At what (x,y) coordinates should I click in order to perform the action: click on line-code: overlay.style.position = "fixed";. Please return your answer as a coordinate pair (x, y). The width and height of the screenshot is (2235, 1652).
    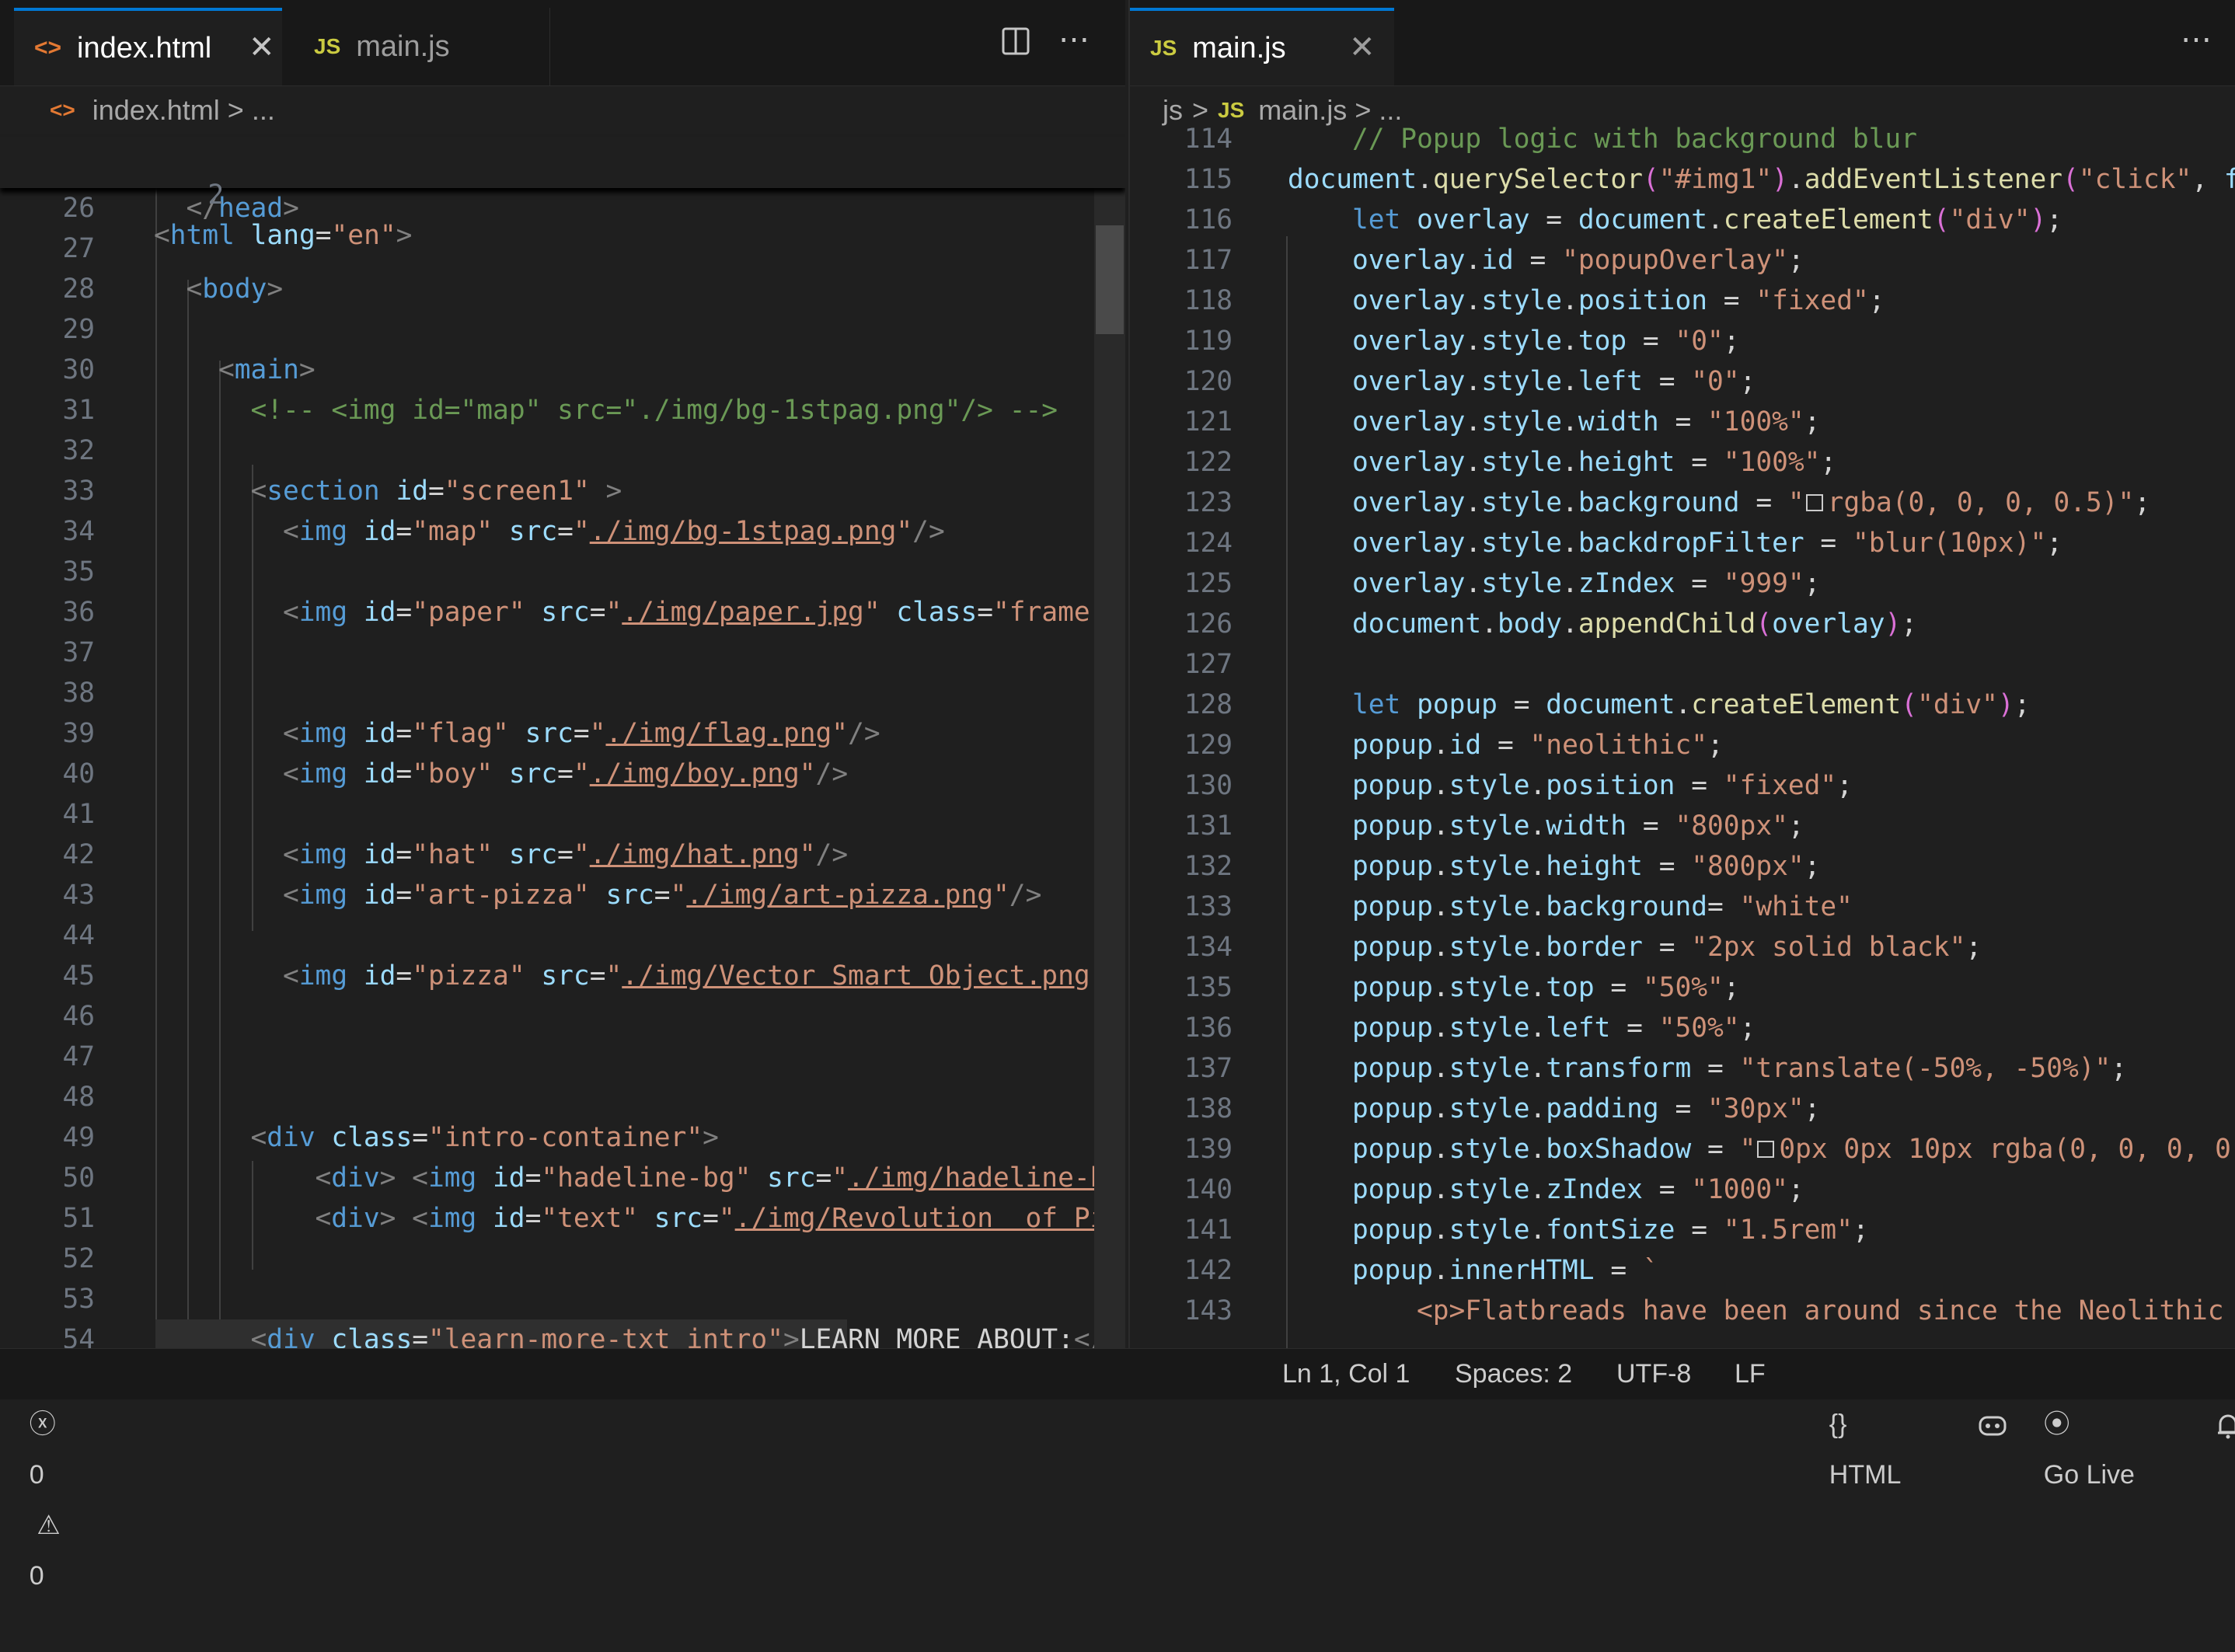
    Looking at the image, I should click on (1619, 300).